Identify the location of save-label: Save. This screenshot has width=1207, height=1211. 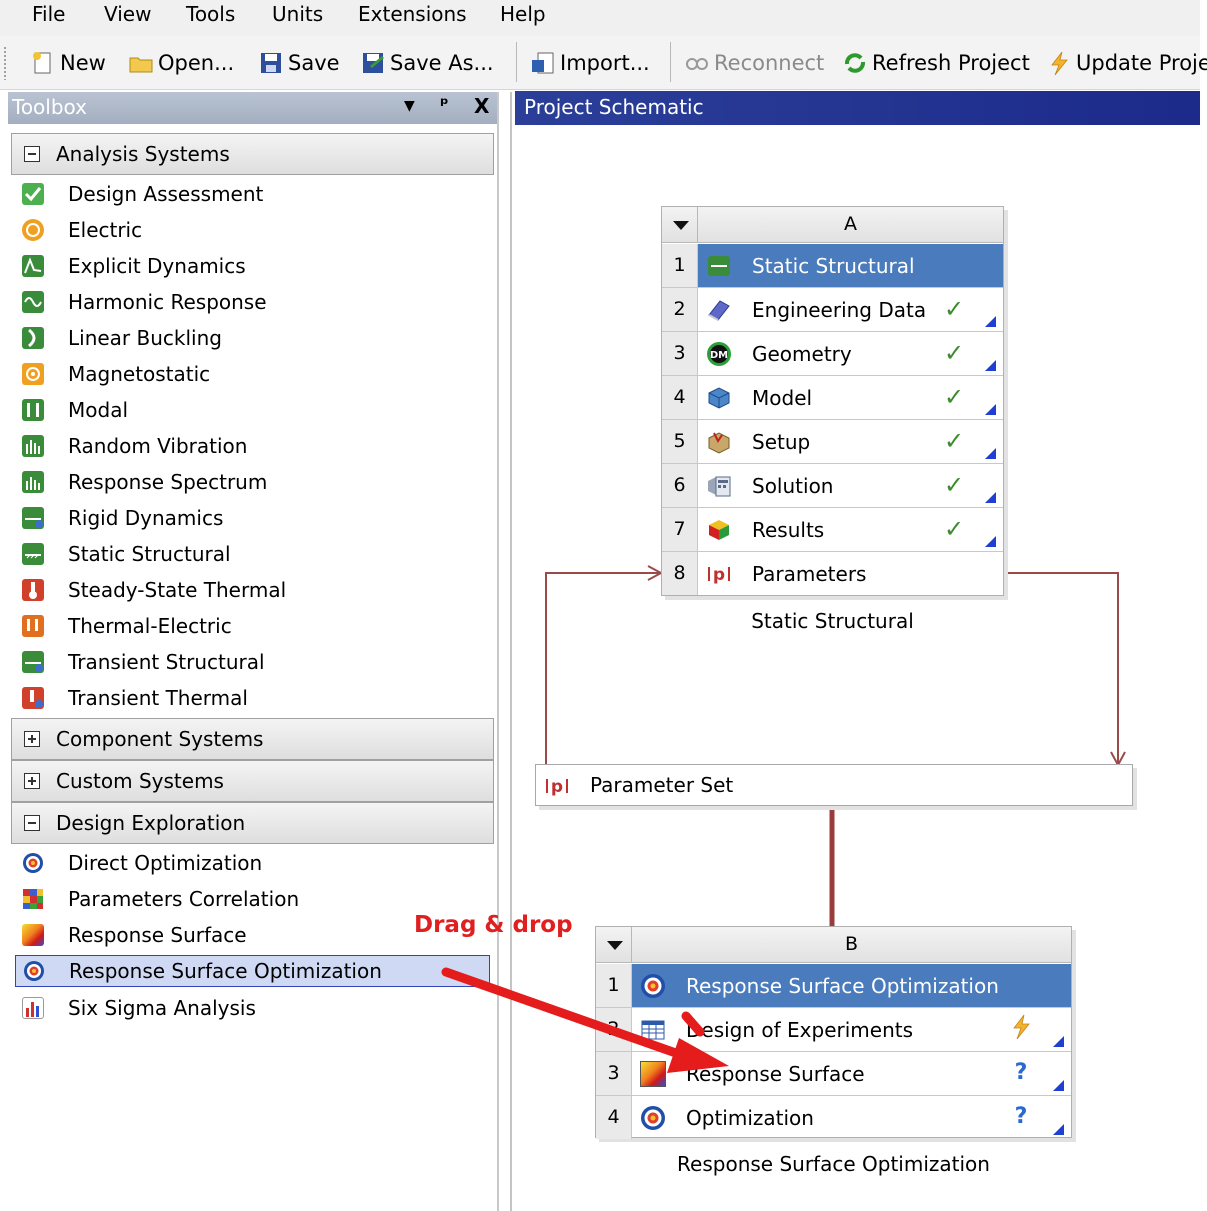
(314, 63).